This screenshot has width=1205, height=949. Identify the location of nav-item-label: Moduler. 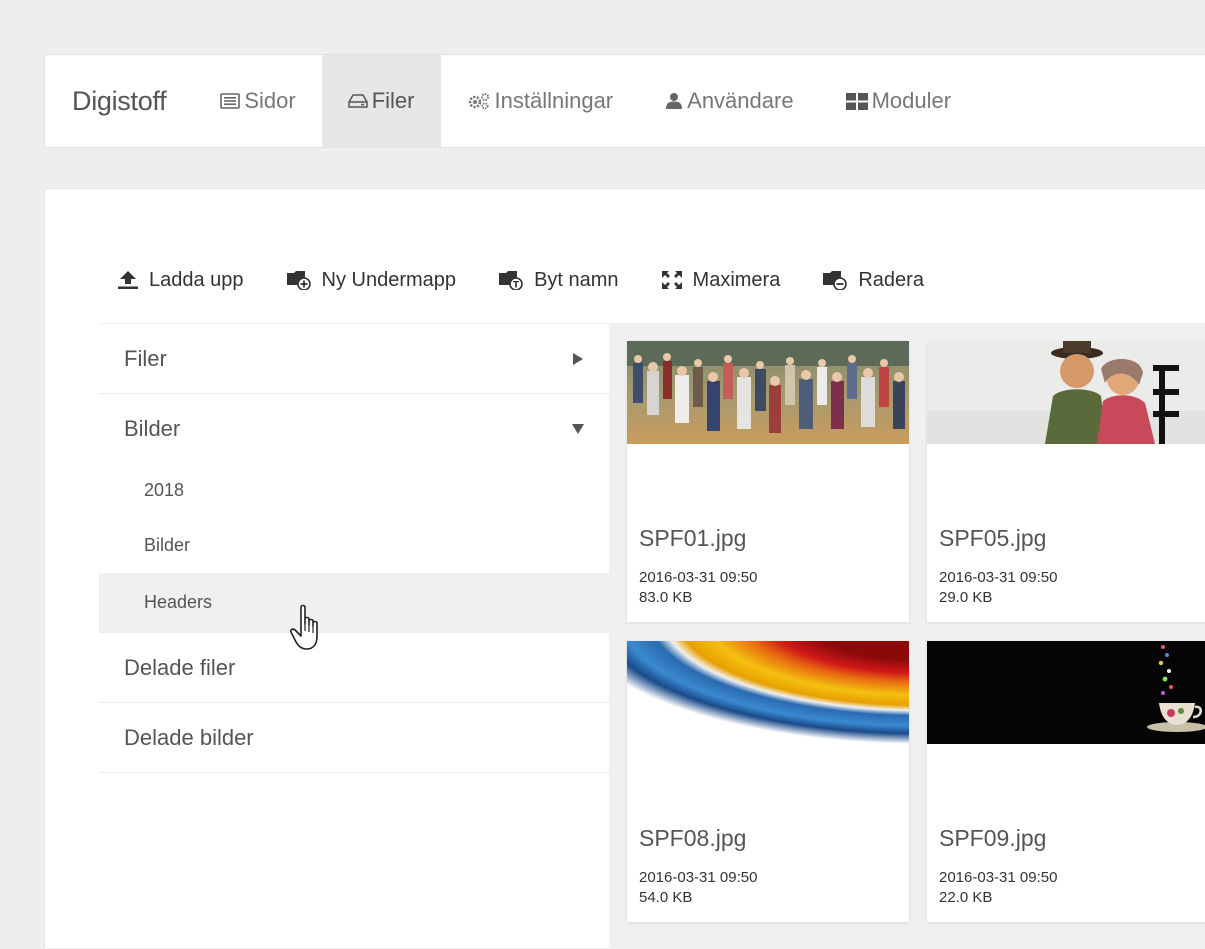
(911, 100).